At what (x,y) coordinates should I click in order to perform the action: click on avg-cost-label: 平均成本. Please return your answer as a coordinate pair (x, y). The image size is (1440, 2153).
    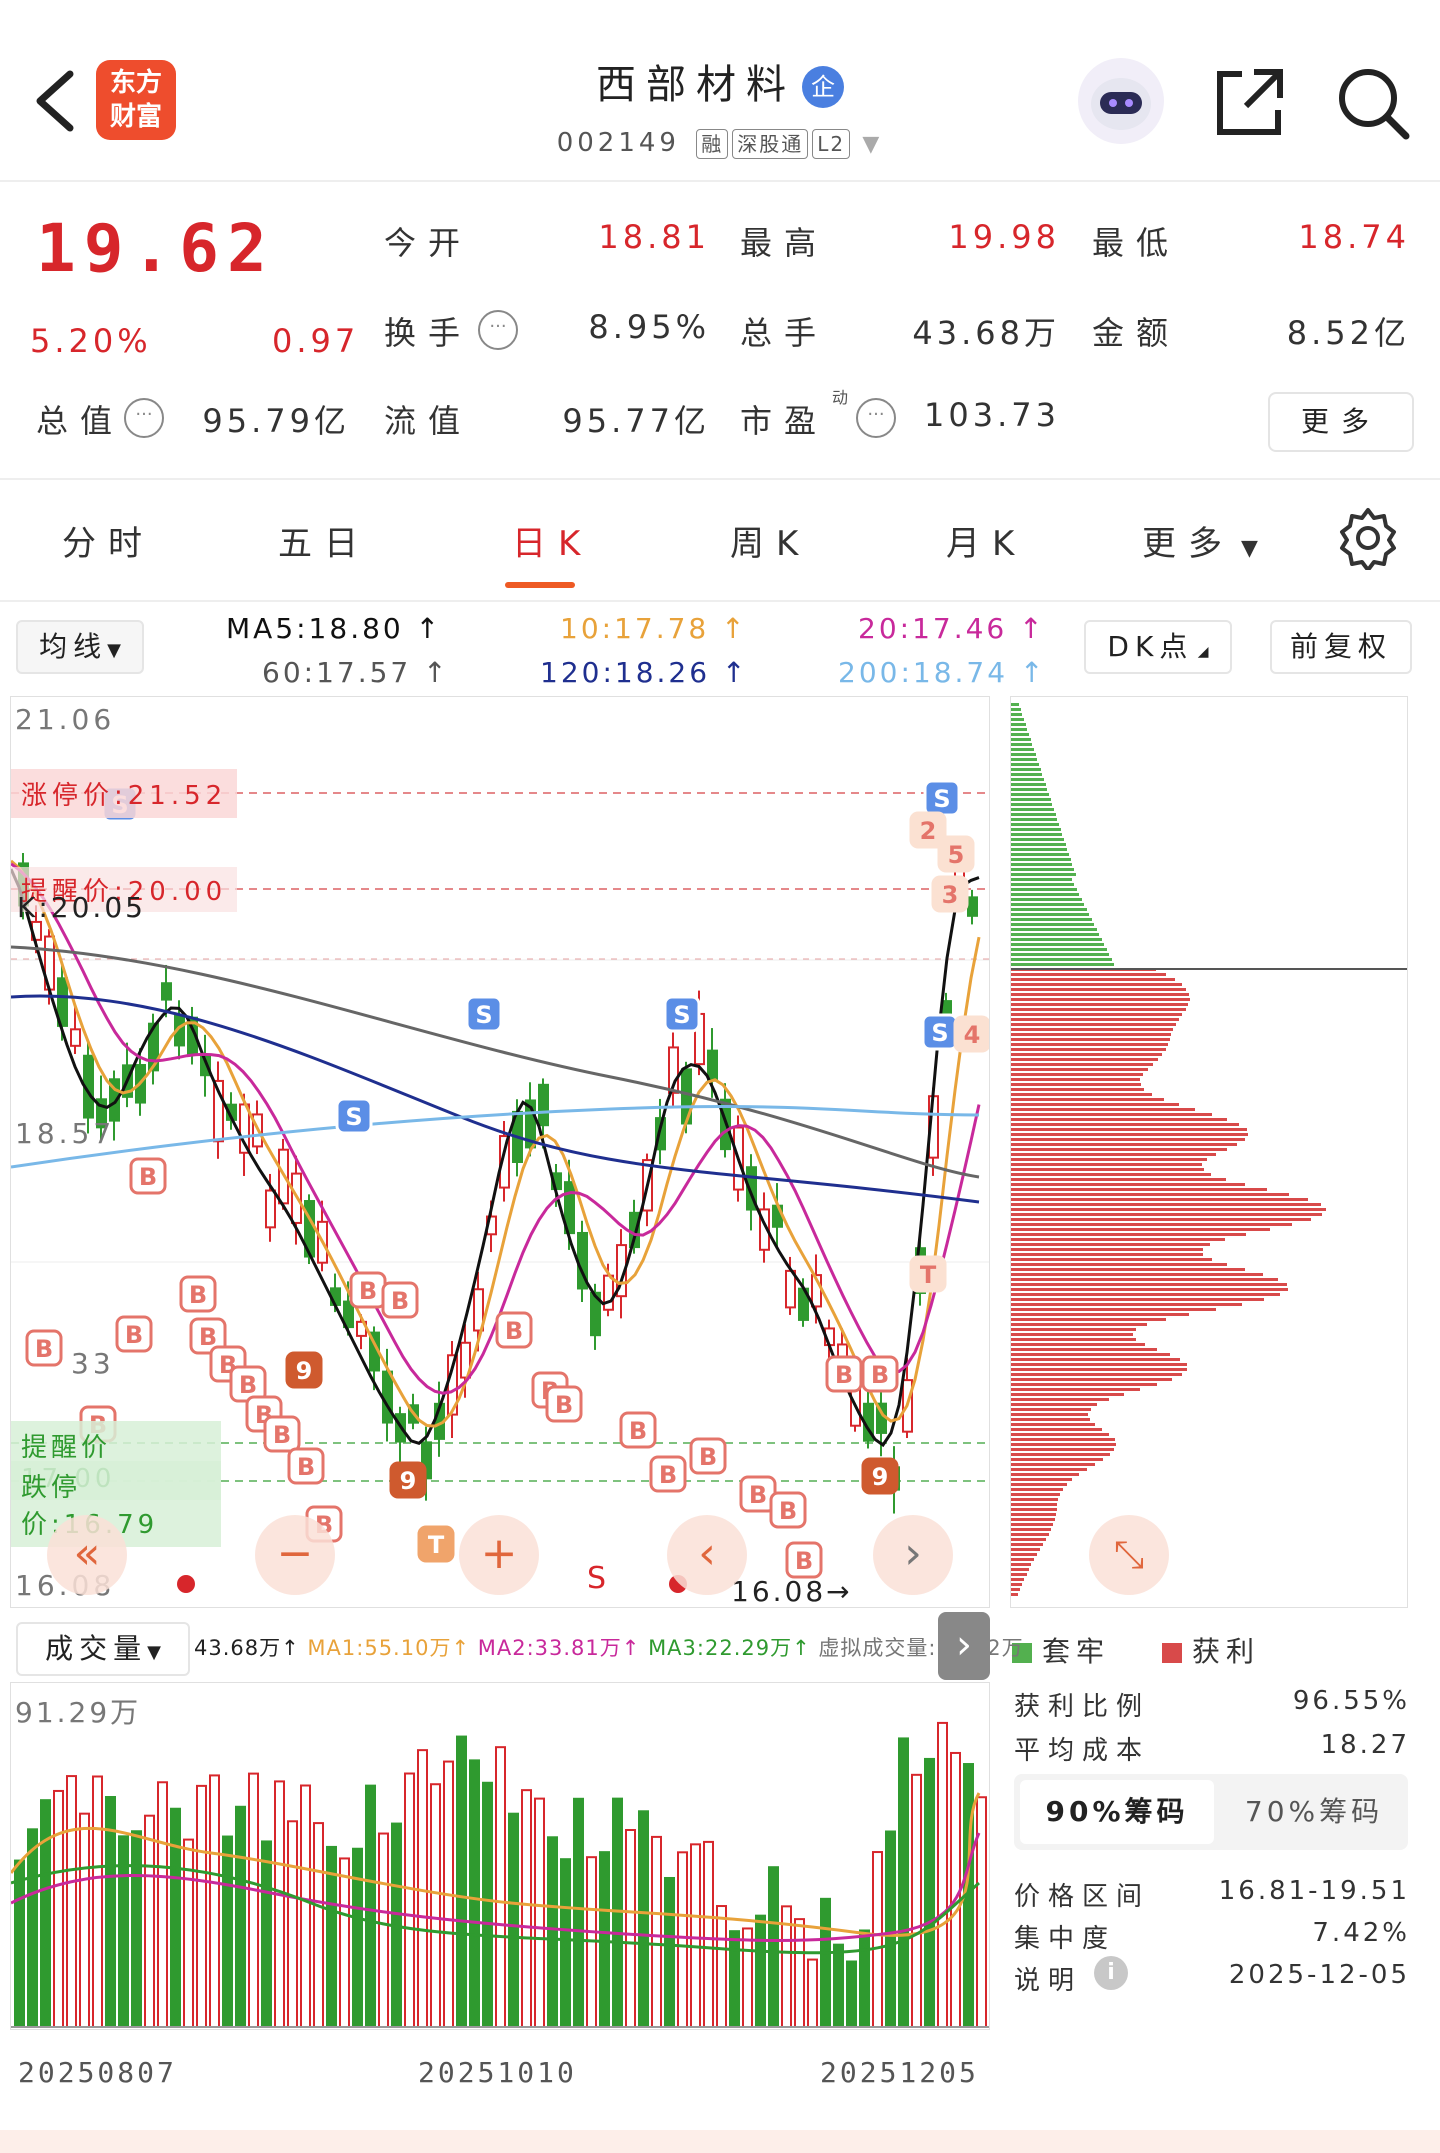
    Looking at the image, I should click on (1082, 1751).